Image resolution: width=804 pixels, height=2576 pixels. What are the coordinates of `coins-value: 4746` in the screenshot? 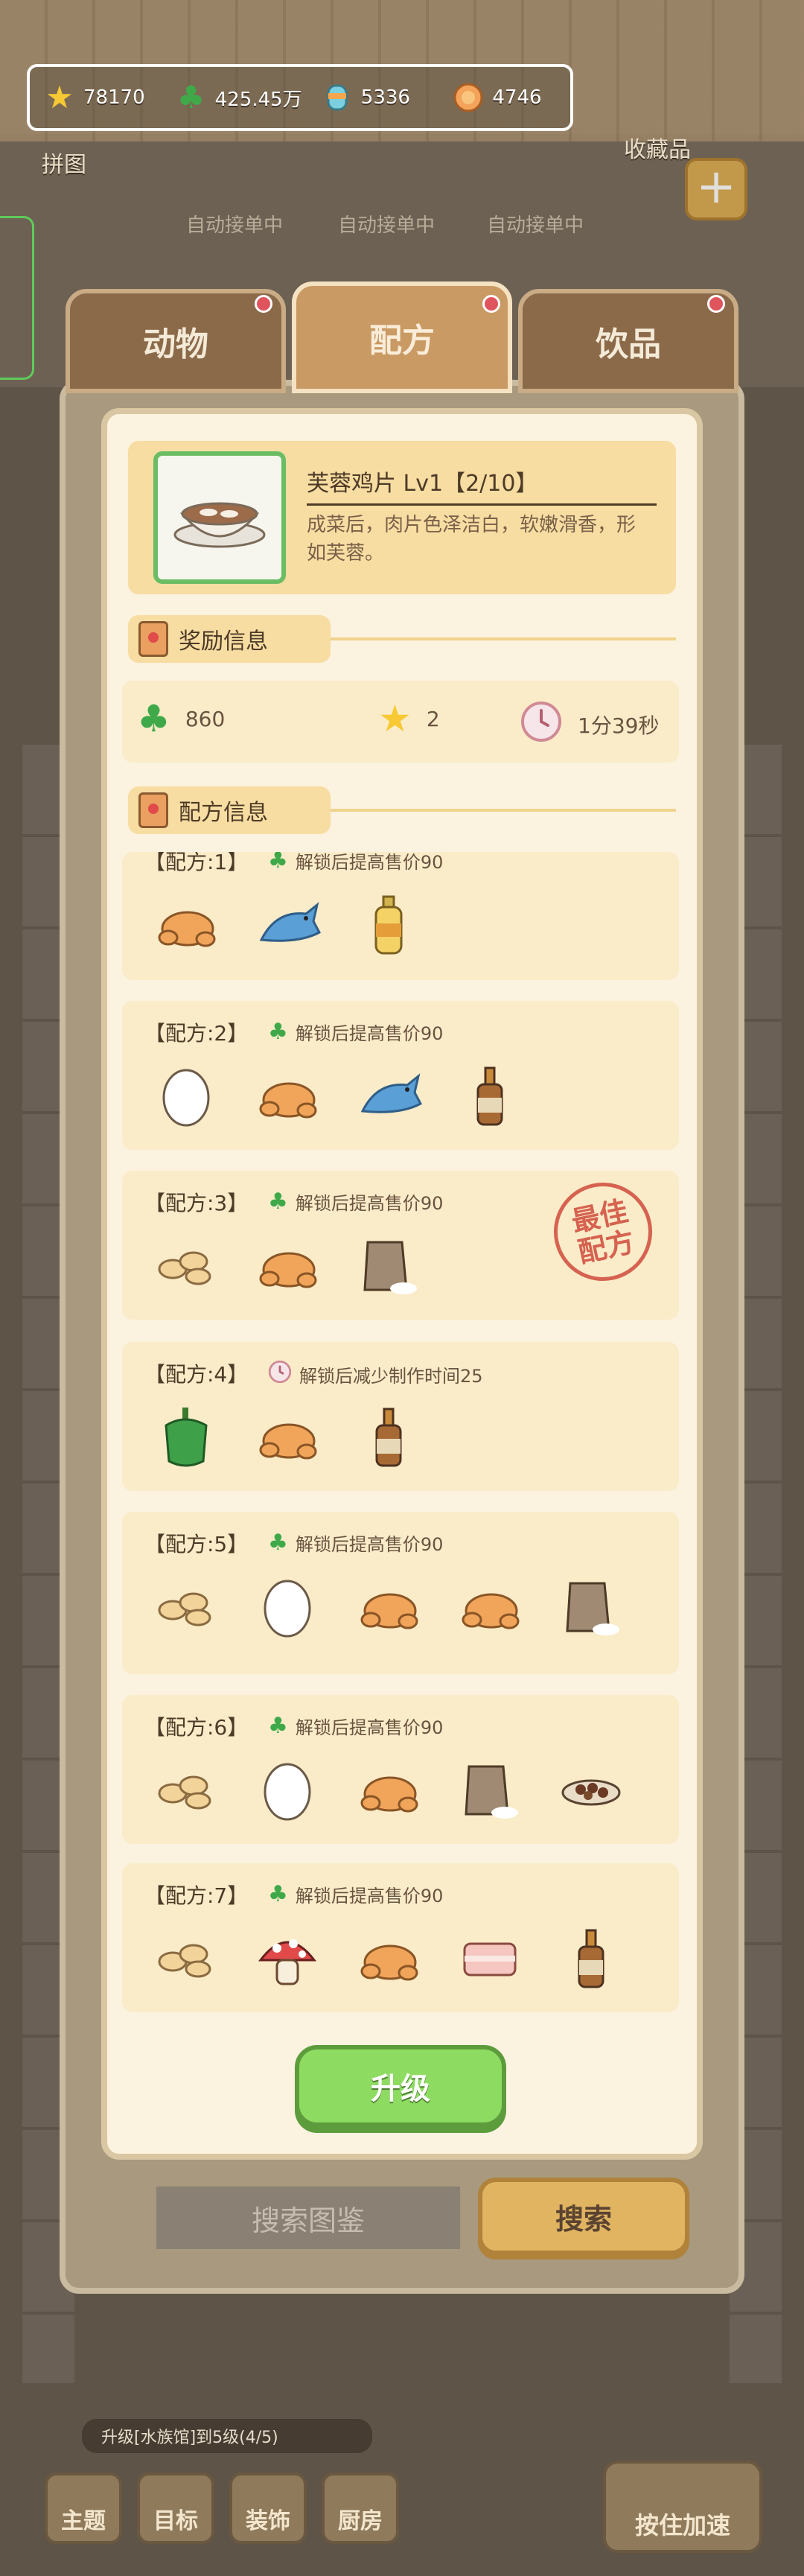 It's located at (517, 97).